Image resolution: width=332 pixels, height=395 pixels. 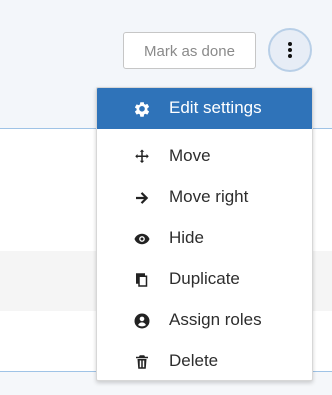 I want to click on menu-item-label: Assign roles, so click(x=215, y=319).